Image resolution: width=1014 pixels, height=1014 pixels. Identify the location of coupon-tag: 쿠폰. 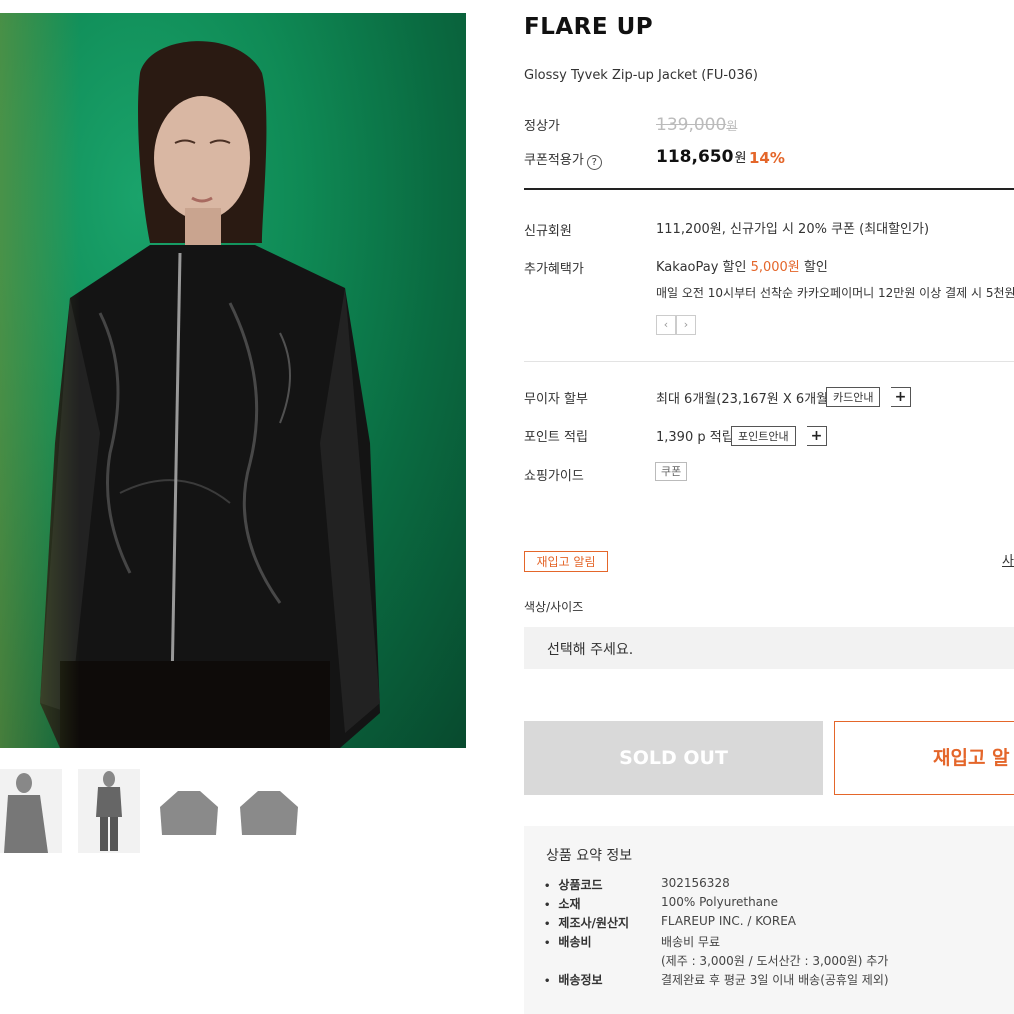
(671, 471).